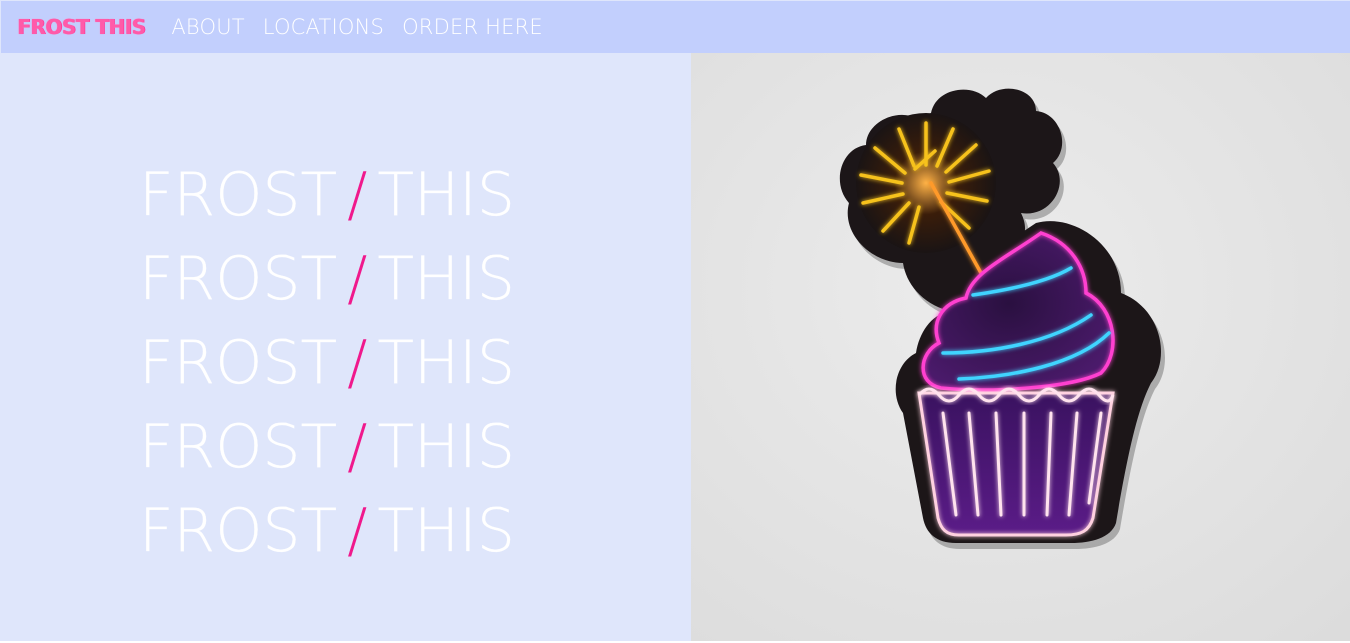 This screenshot has height=643, width=1350. I want to click on nav-link-about: ABOUT, so click(207, 27).